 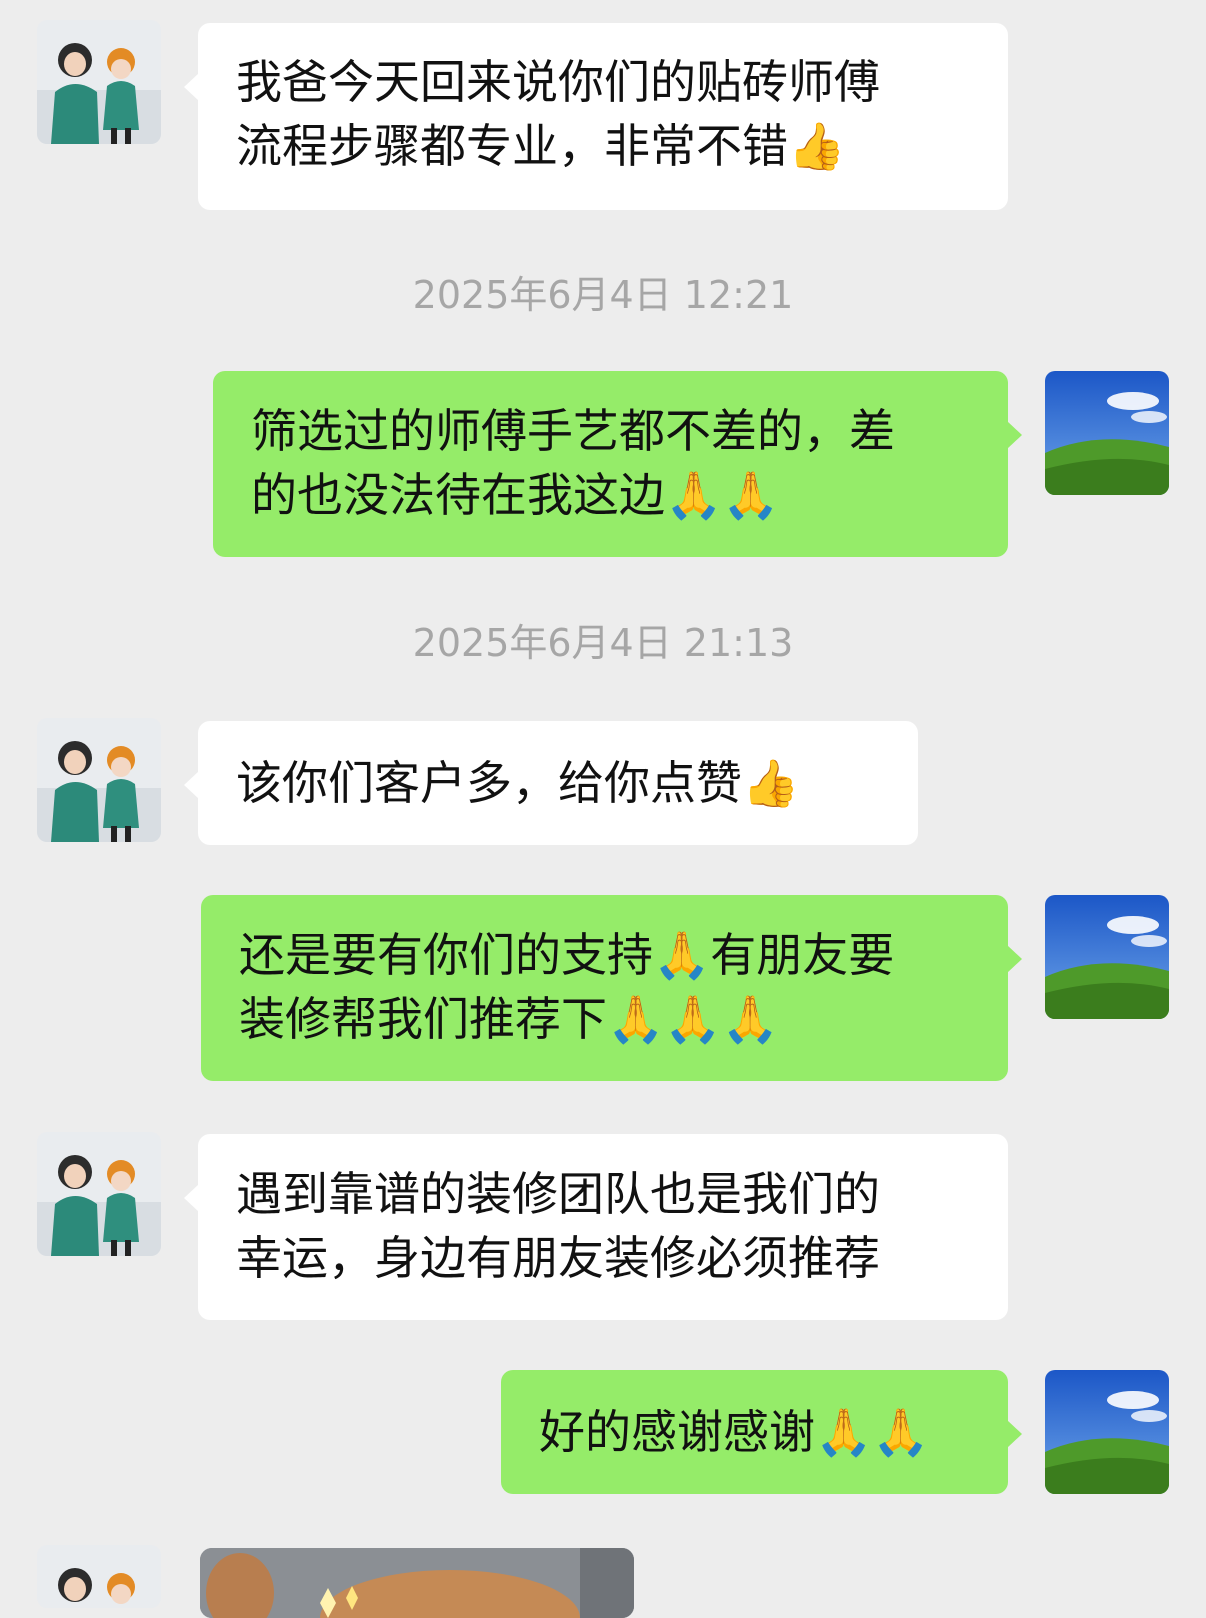 I want to click on message-bubble-outgoing: 筛选过的师傅手艺都不差的，差 的也没法待在我这边🙏🙏, so click(x=617, y=464).